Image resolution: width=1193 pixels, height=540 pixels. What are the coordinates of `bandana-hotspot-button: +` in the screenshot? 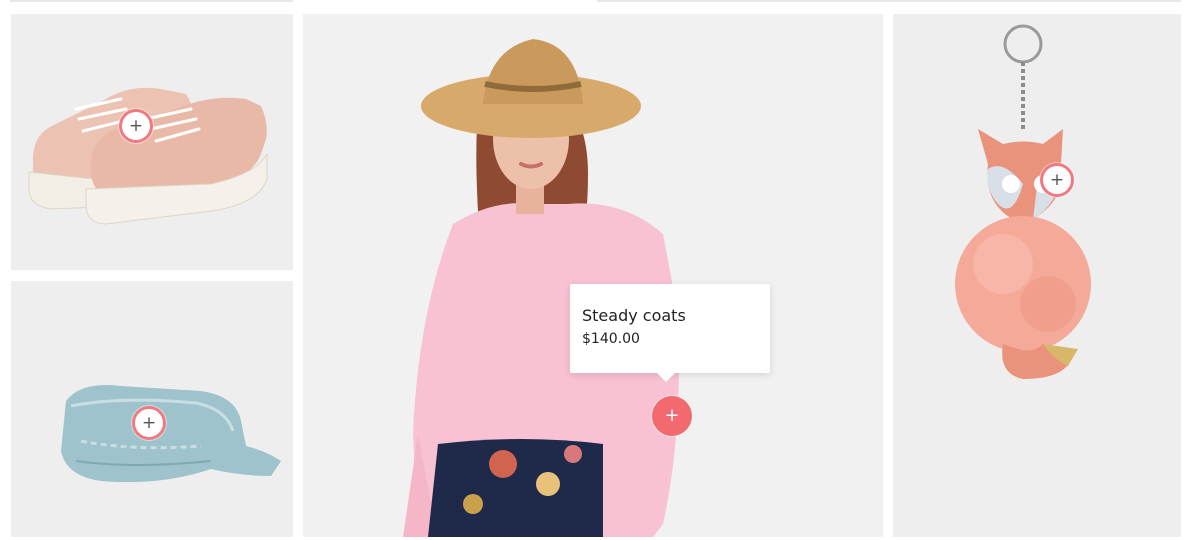 It's located at (149, 423).